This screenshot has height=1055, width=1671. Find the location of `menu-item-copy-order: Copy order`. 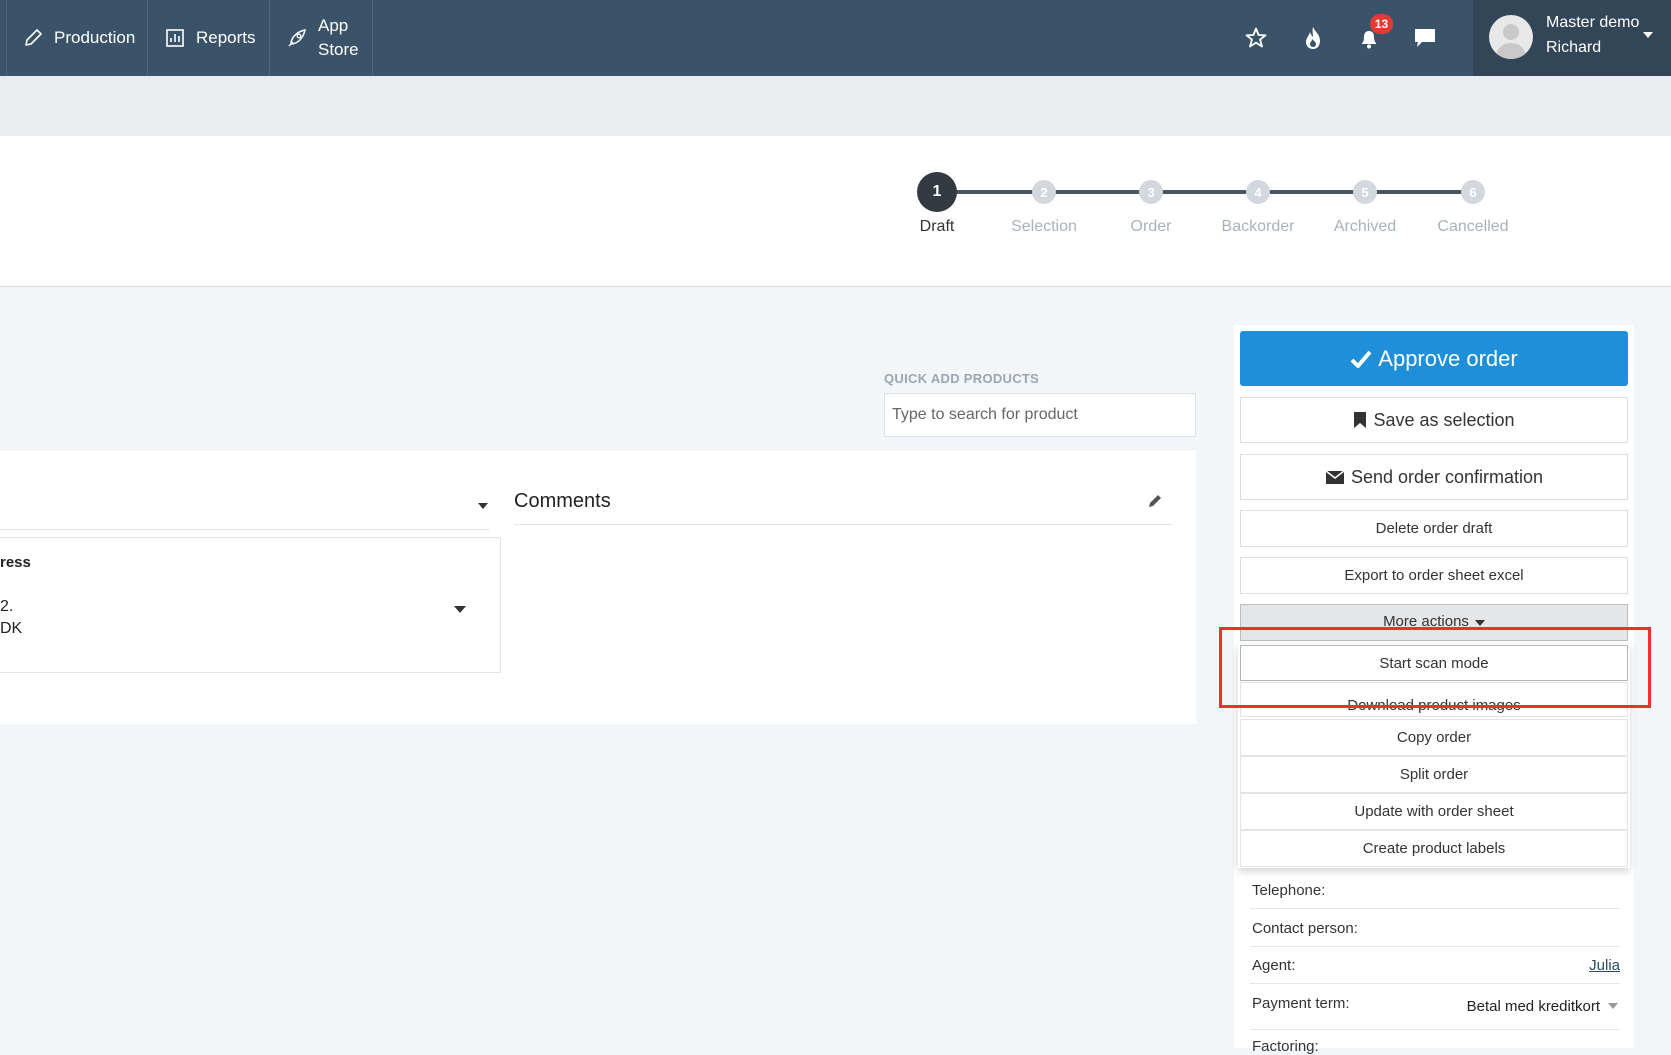

menu-item-copy-order: Copy order is located at coordinates (1434, 737).